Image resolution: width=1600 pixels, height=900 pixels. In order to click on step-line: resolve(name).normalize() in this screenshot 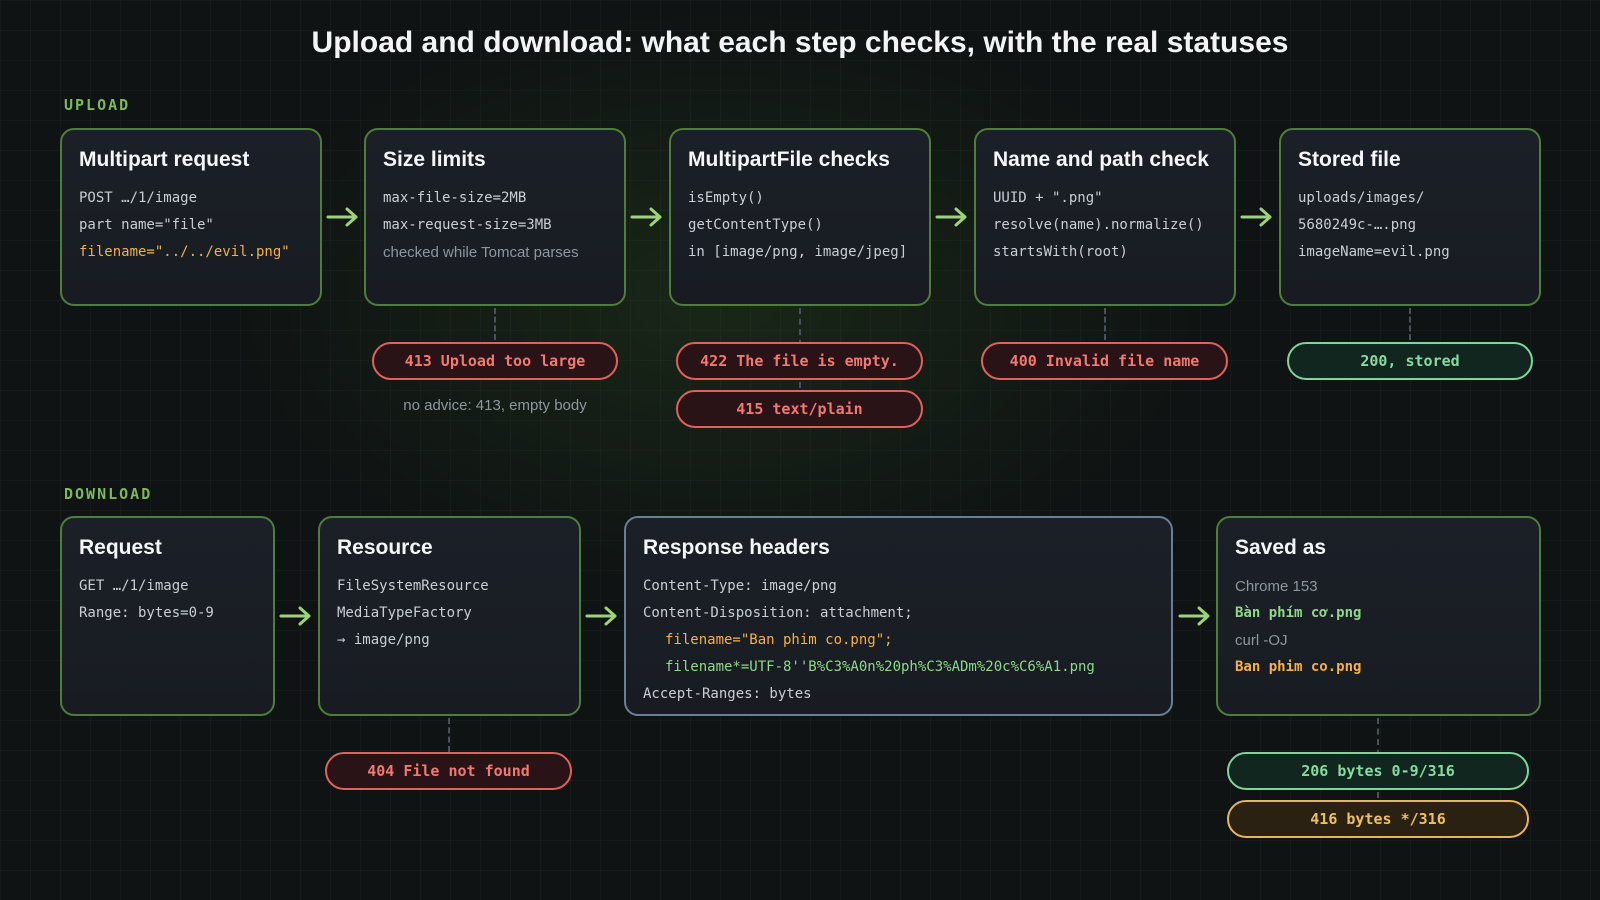, I will do `click(1098, 225)`.